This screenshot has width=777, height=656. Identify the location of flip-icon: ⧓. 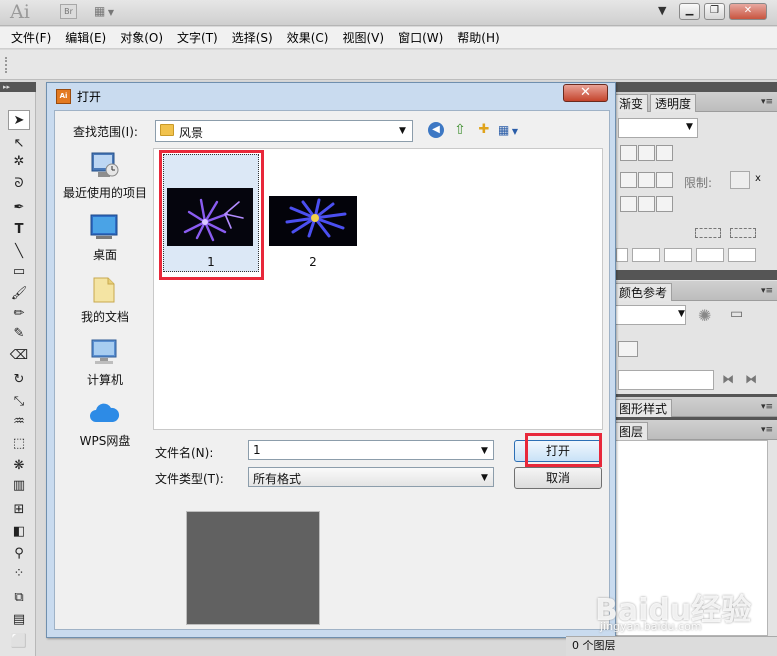
(728, 379).